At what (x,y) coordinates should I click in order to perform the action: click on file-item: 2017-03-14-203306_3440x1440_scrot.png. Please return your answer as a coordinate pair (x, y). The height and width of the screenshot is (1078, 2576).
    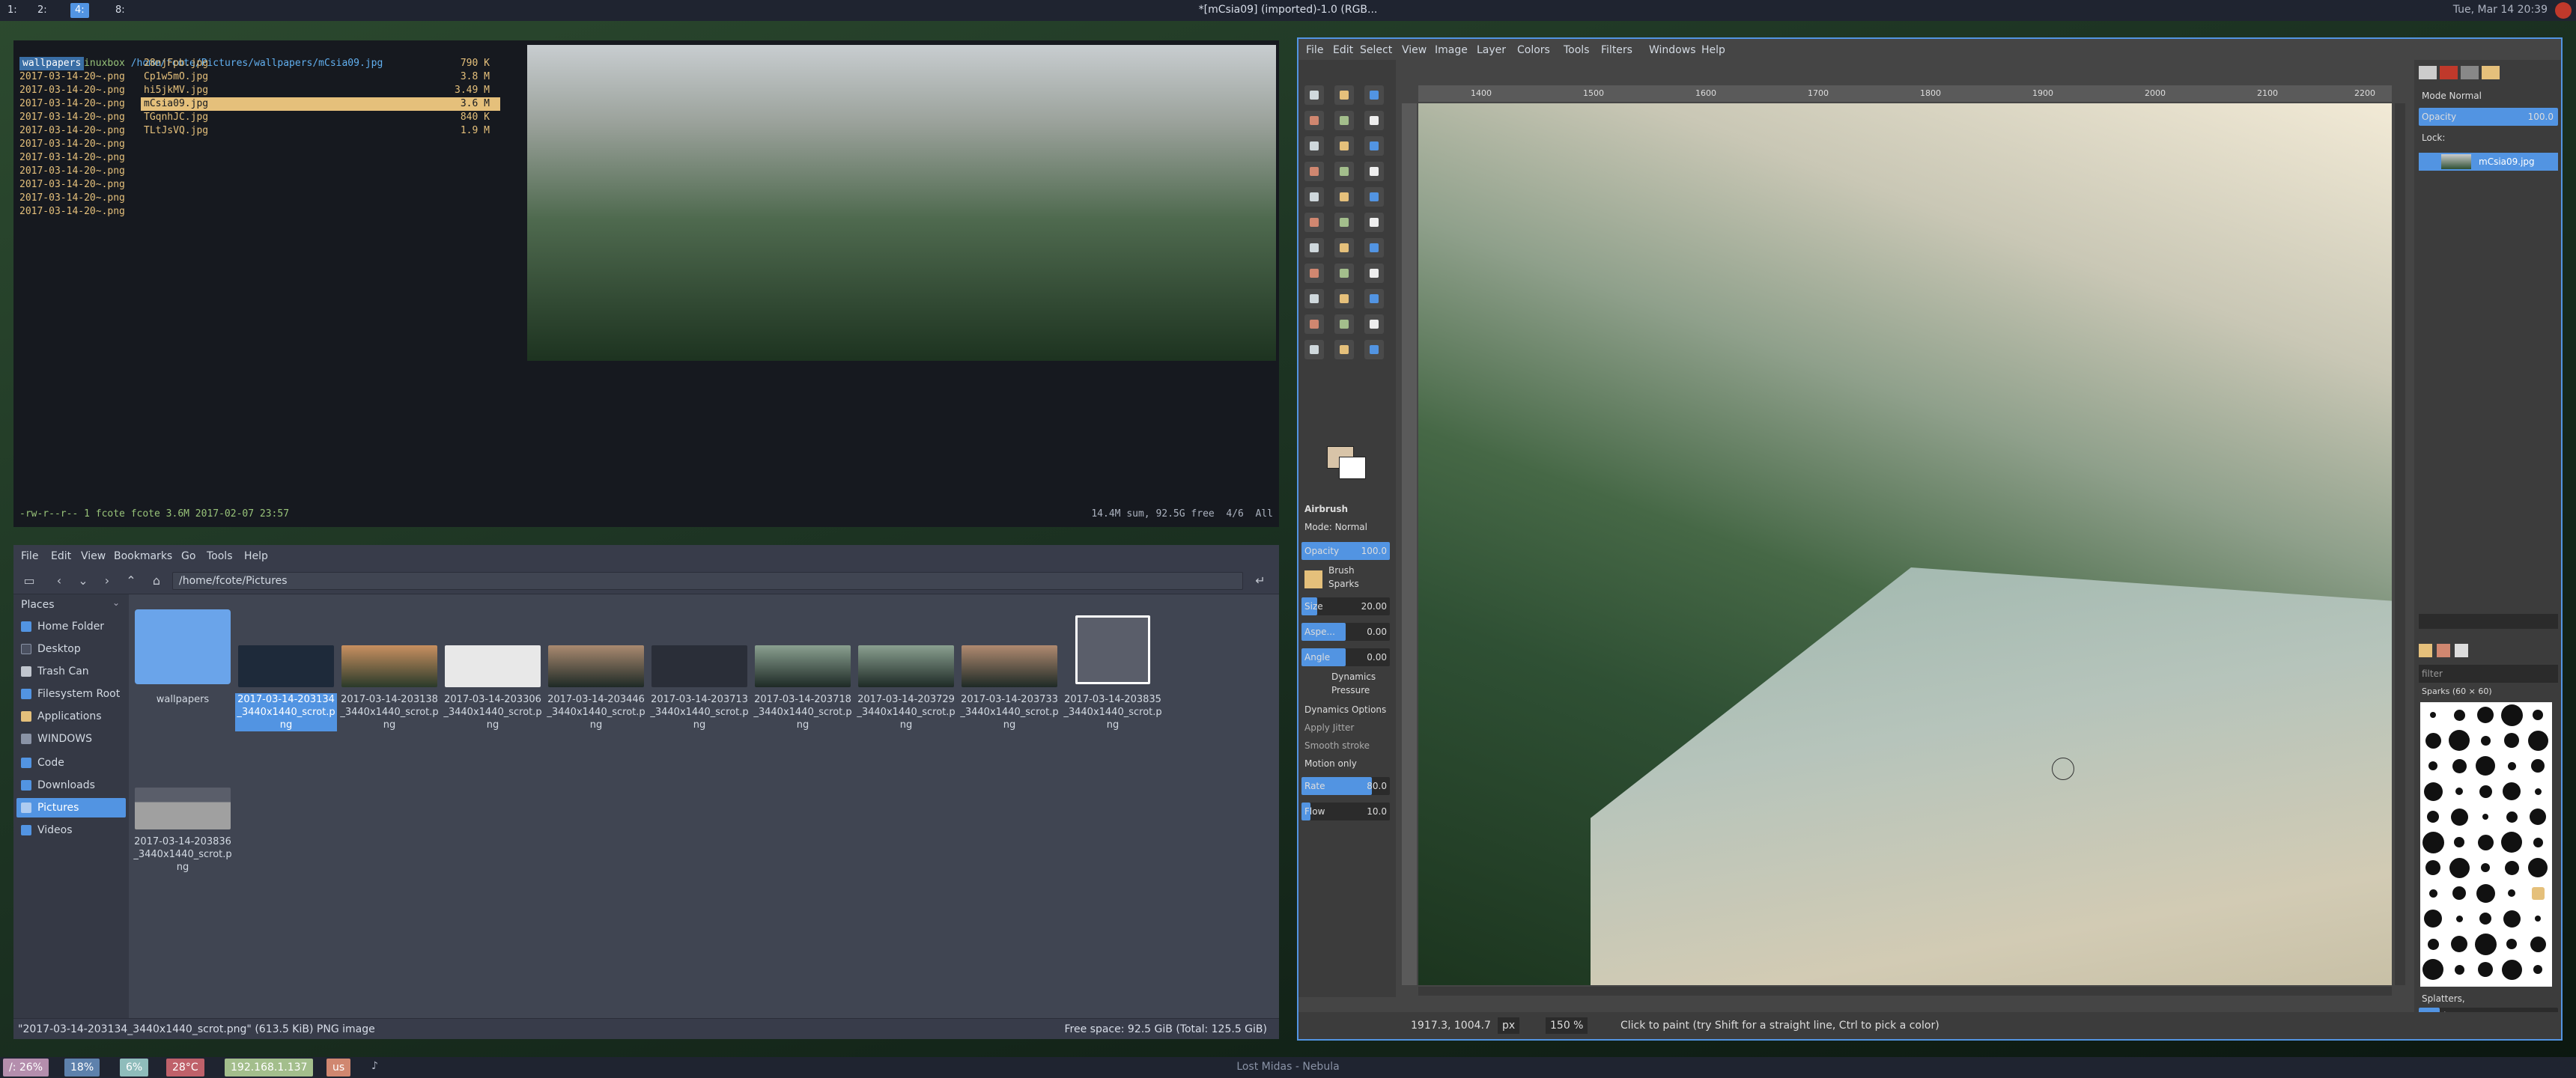
    Looking at the image, I should click on (493, 676).